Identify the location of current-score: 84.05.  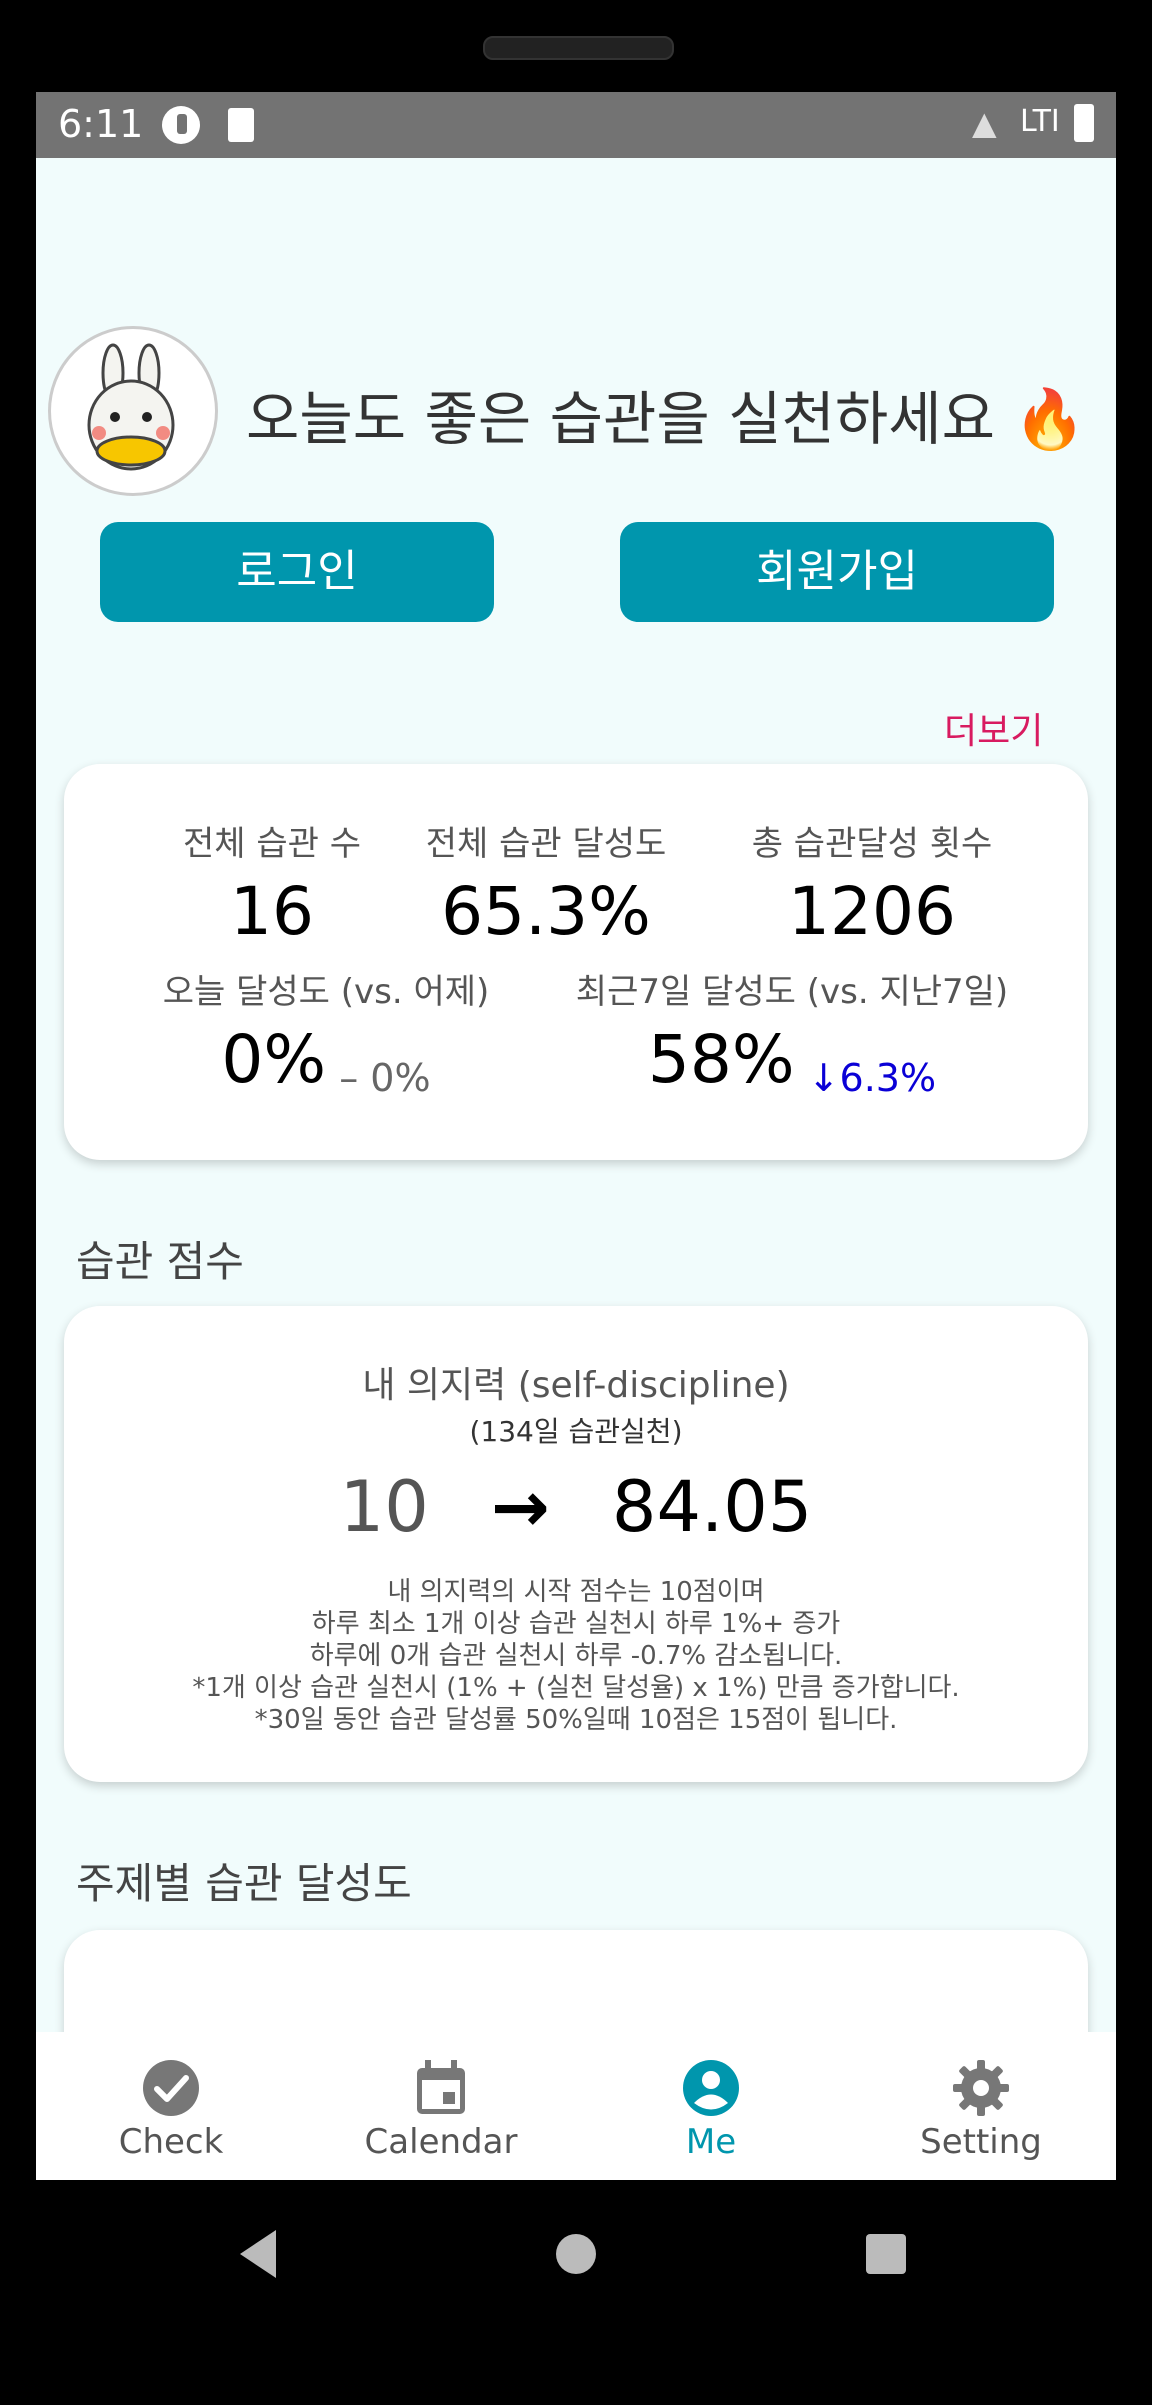
(712, 1507).